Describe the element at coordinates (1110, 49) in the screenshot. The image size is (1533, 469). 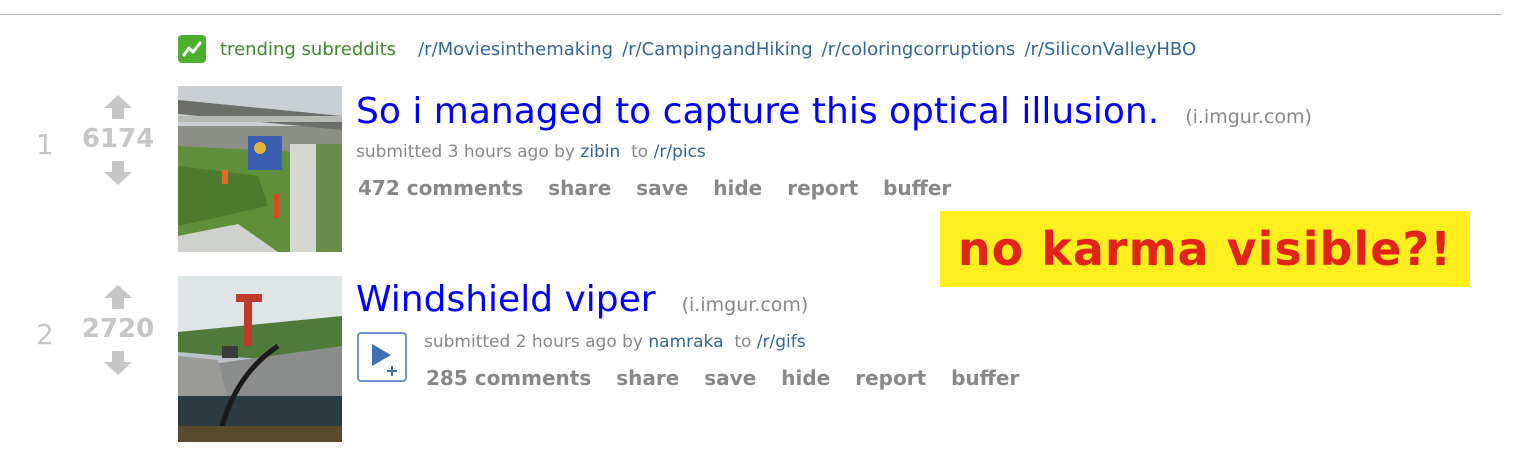
I see `trending-link-siliconvalleyhbo: /r/SiliconValleyHBO` at that location.